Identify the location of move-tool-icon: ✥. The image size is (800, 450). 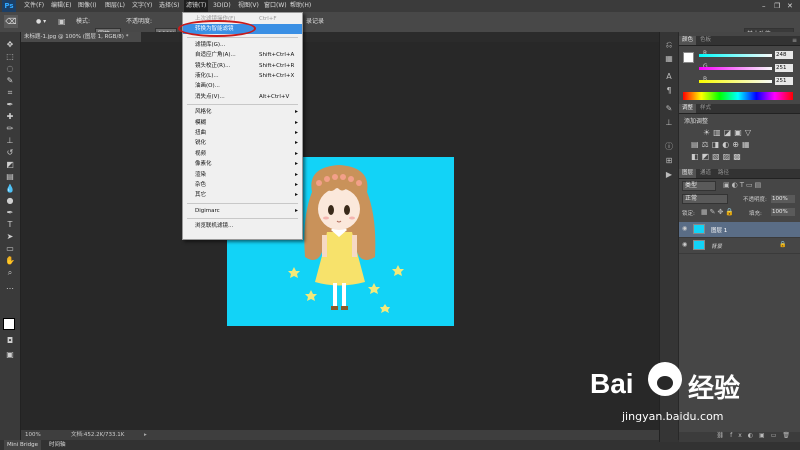
(10, 45).